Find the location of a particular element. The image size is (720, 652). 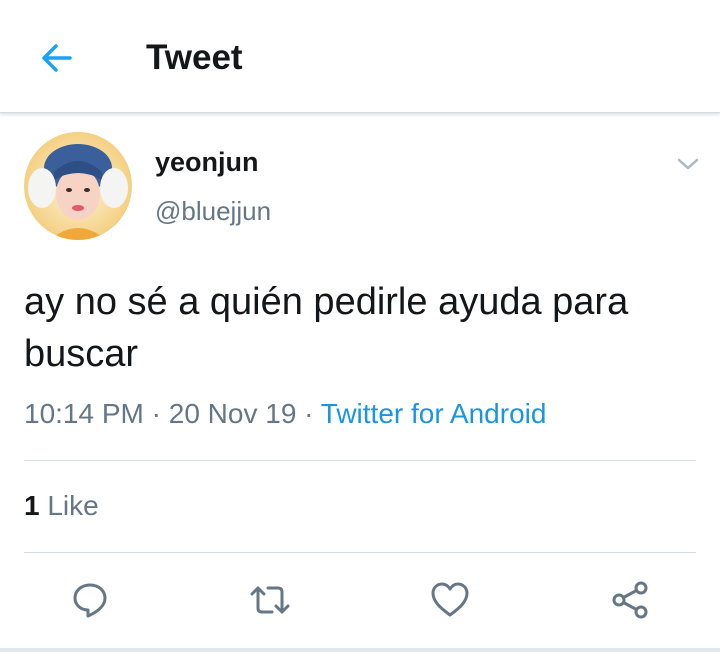

like-button is located at coordinates (450, 600).